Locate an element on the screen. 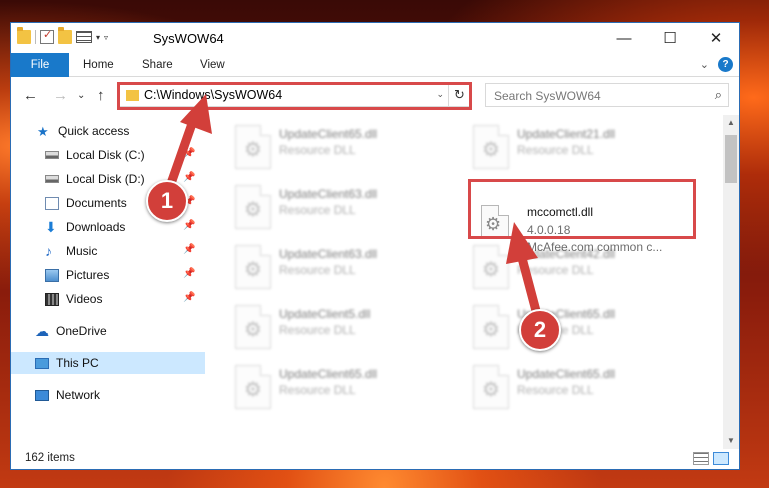 The width and height of the screenshot is (769, 488). quick-access-toolbar: ▾ ▿ is located at coordinates (62, 35).